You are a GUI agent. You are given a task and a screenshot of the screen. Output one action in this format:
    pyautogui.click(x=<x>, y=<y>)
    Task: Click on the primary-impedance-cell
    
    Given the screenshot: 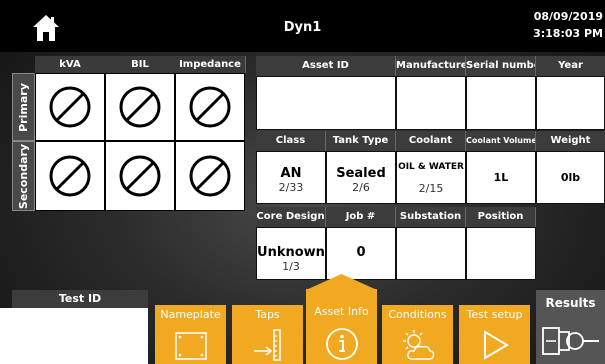 What is the action you would take?
    pyautogui.click(x=210, y=107)
    